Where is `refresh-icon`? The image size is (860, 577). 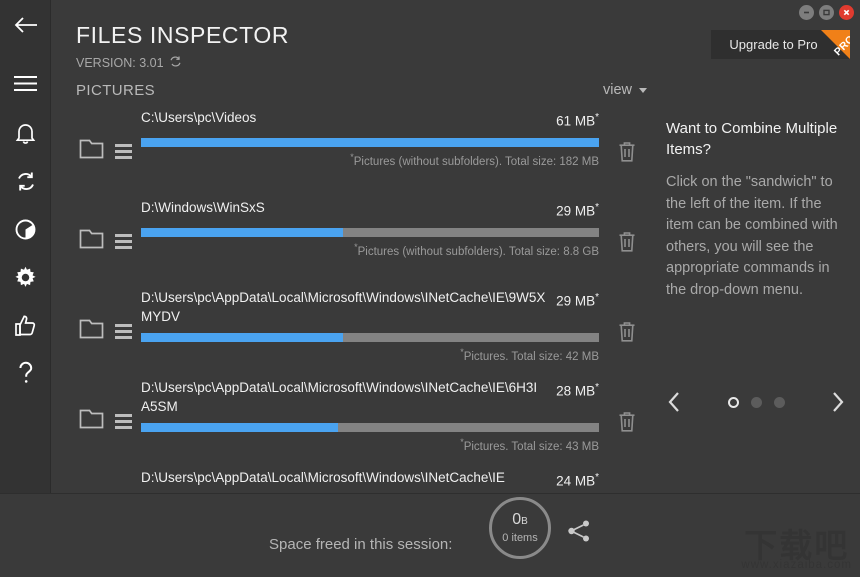 refresh-icon is located at coordinates (26, 181).